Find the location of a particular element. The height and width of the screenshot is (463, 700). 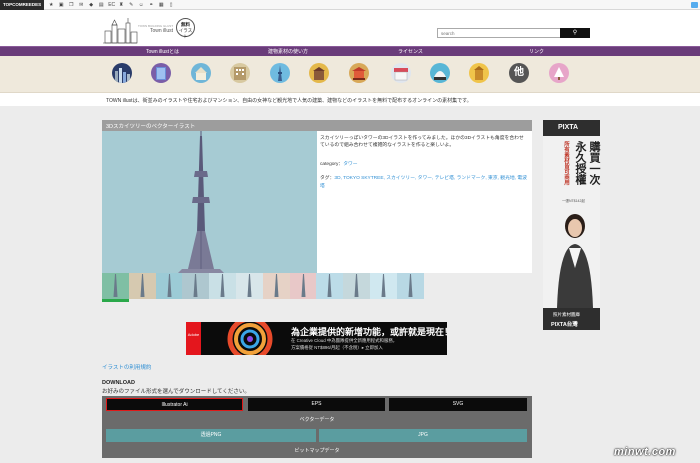

watermark: minwt.com is located at coordinates (645, 452).